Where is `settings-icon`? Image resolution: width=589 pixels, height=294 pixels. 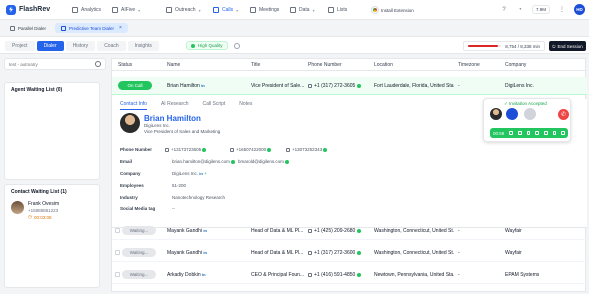 settings-icon is located at coordinates (237, 46).